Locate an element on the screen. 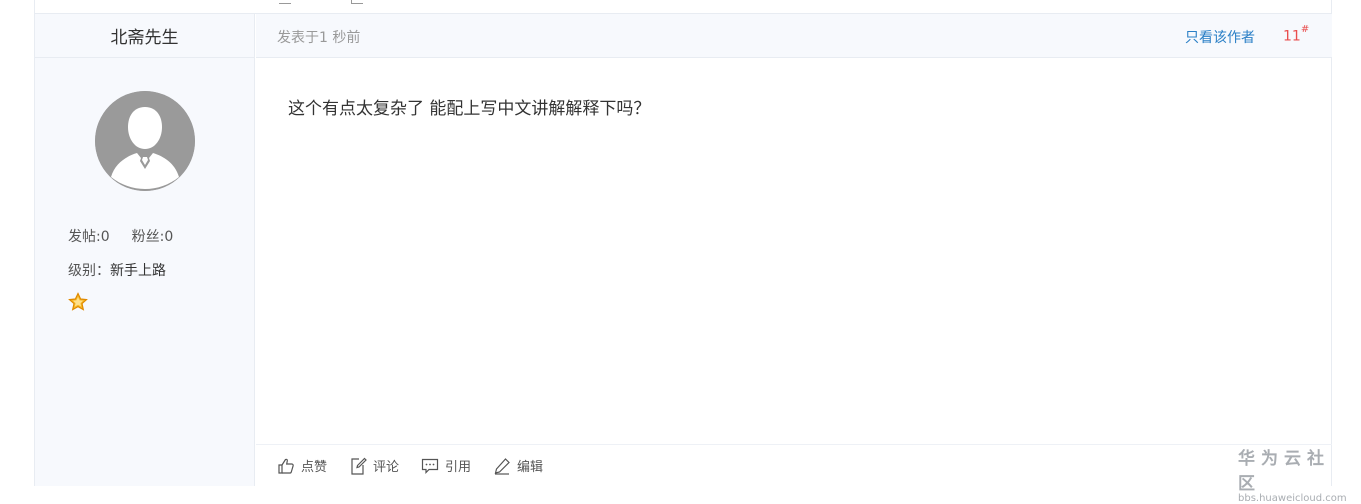 This screenshot has width=1361, height=504. floor-number: 11# is located at coordinates (1296, 34).